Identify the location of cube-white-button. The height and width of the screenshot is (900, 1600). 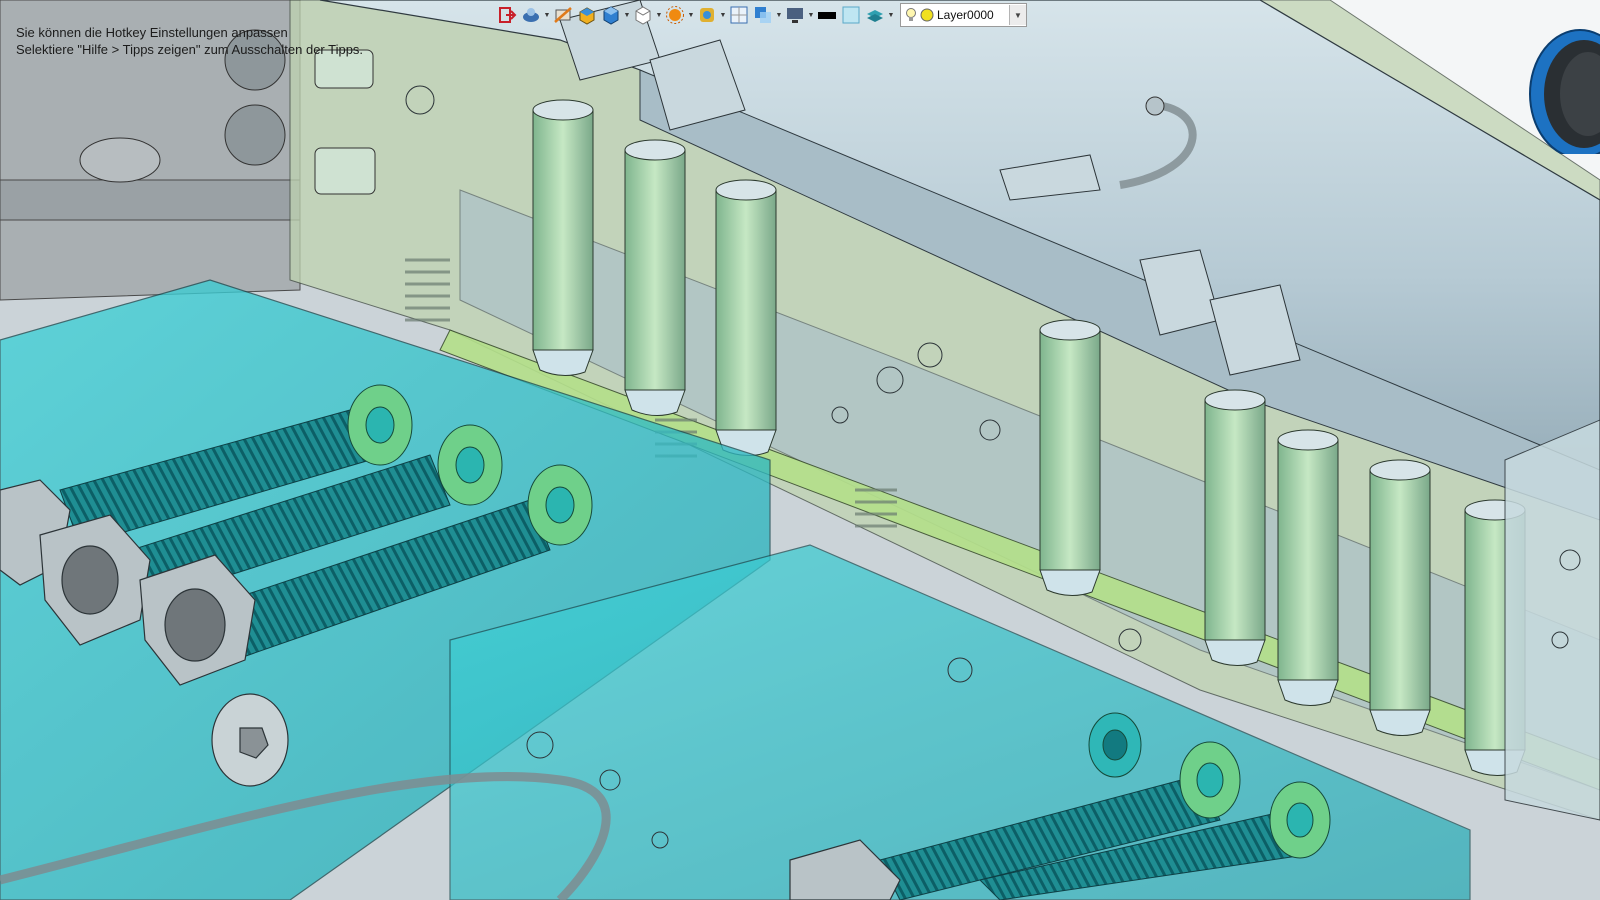
(643, 15).